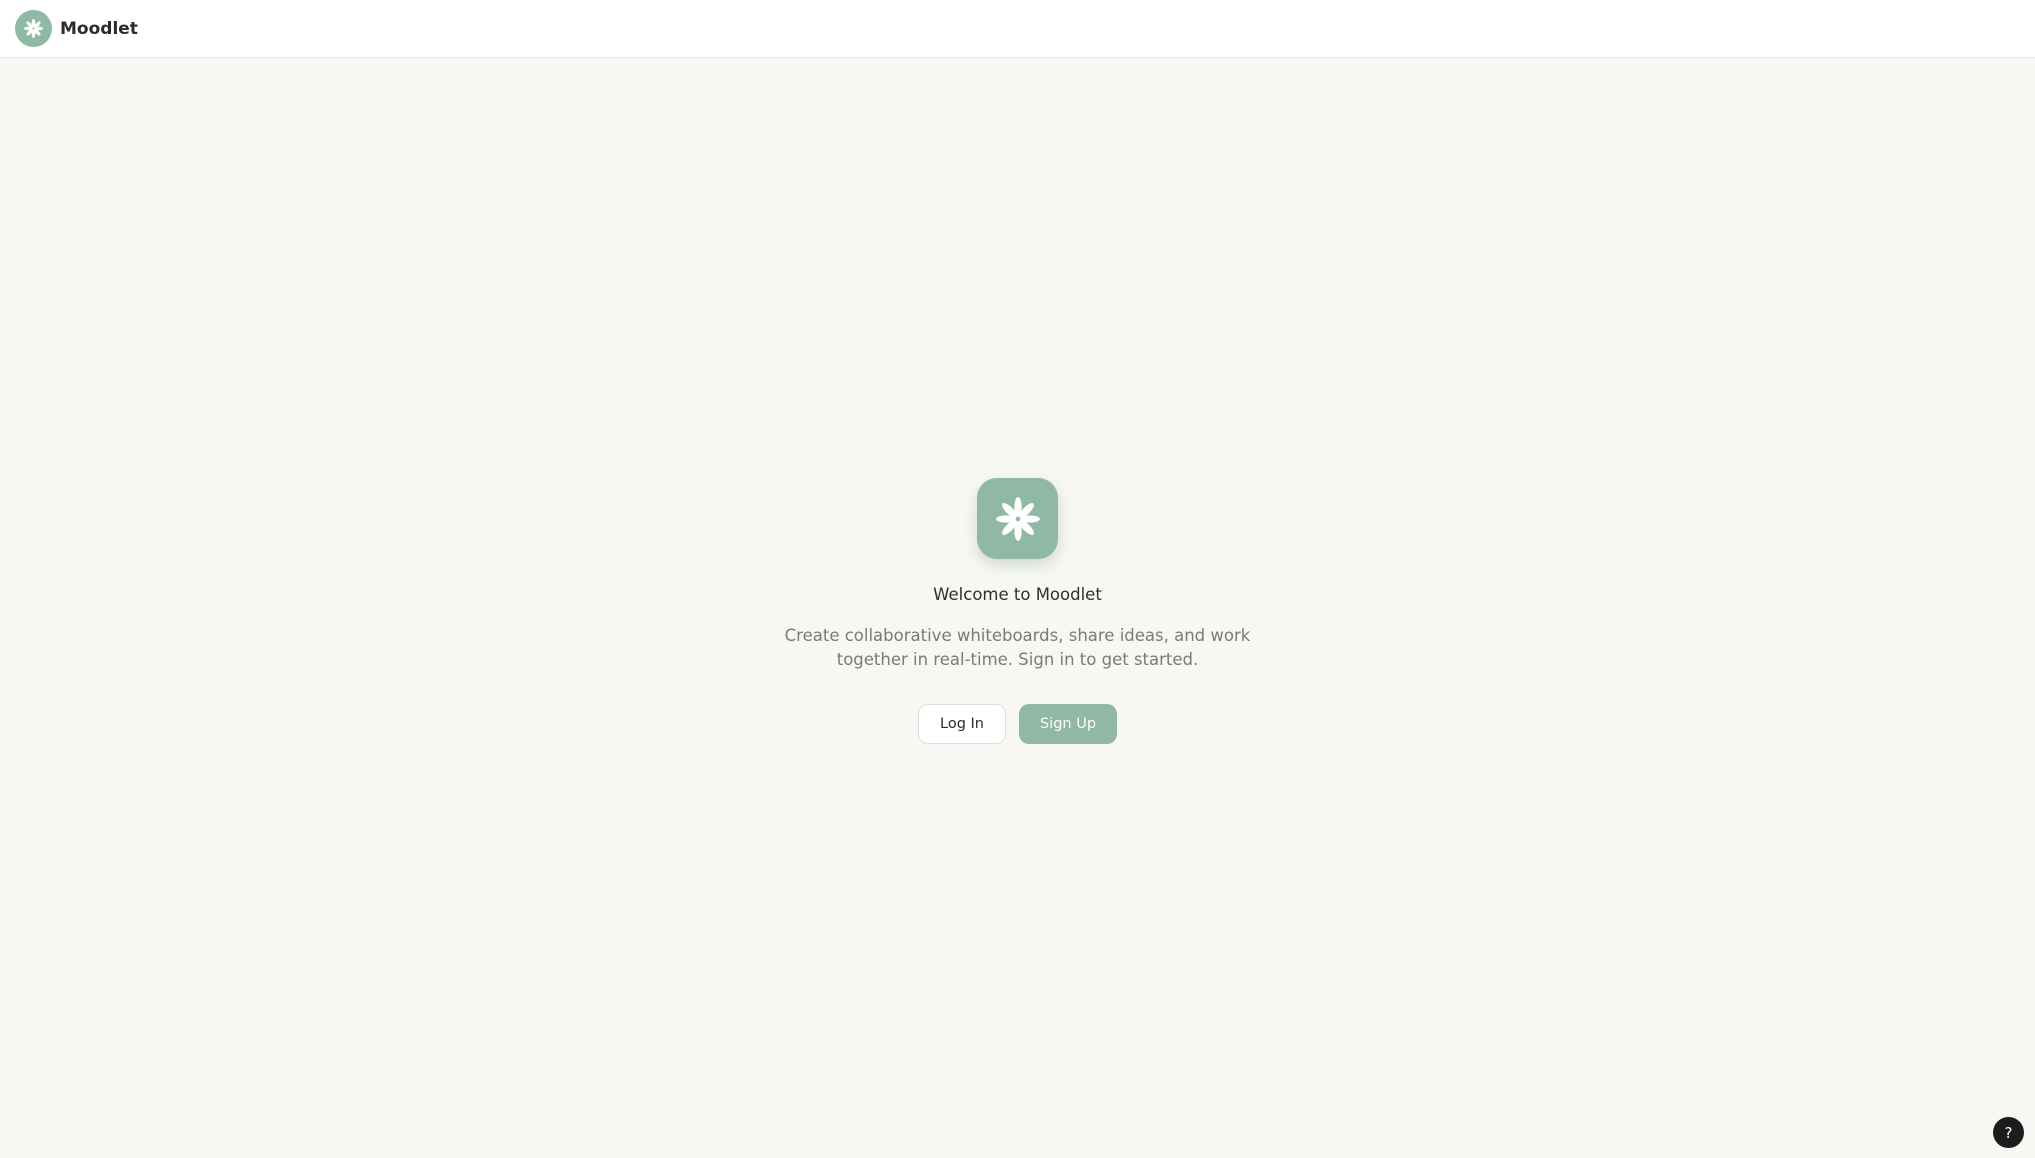 The height and width of the screenshot is (1158, 2035). I want to click on top-navbar: Moodlet, so click(1017, 29).